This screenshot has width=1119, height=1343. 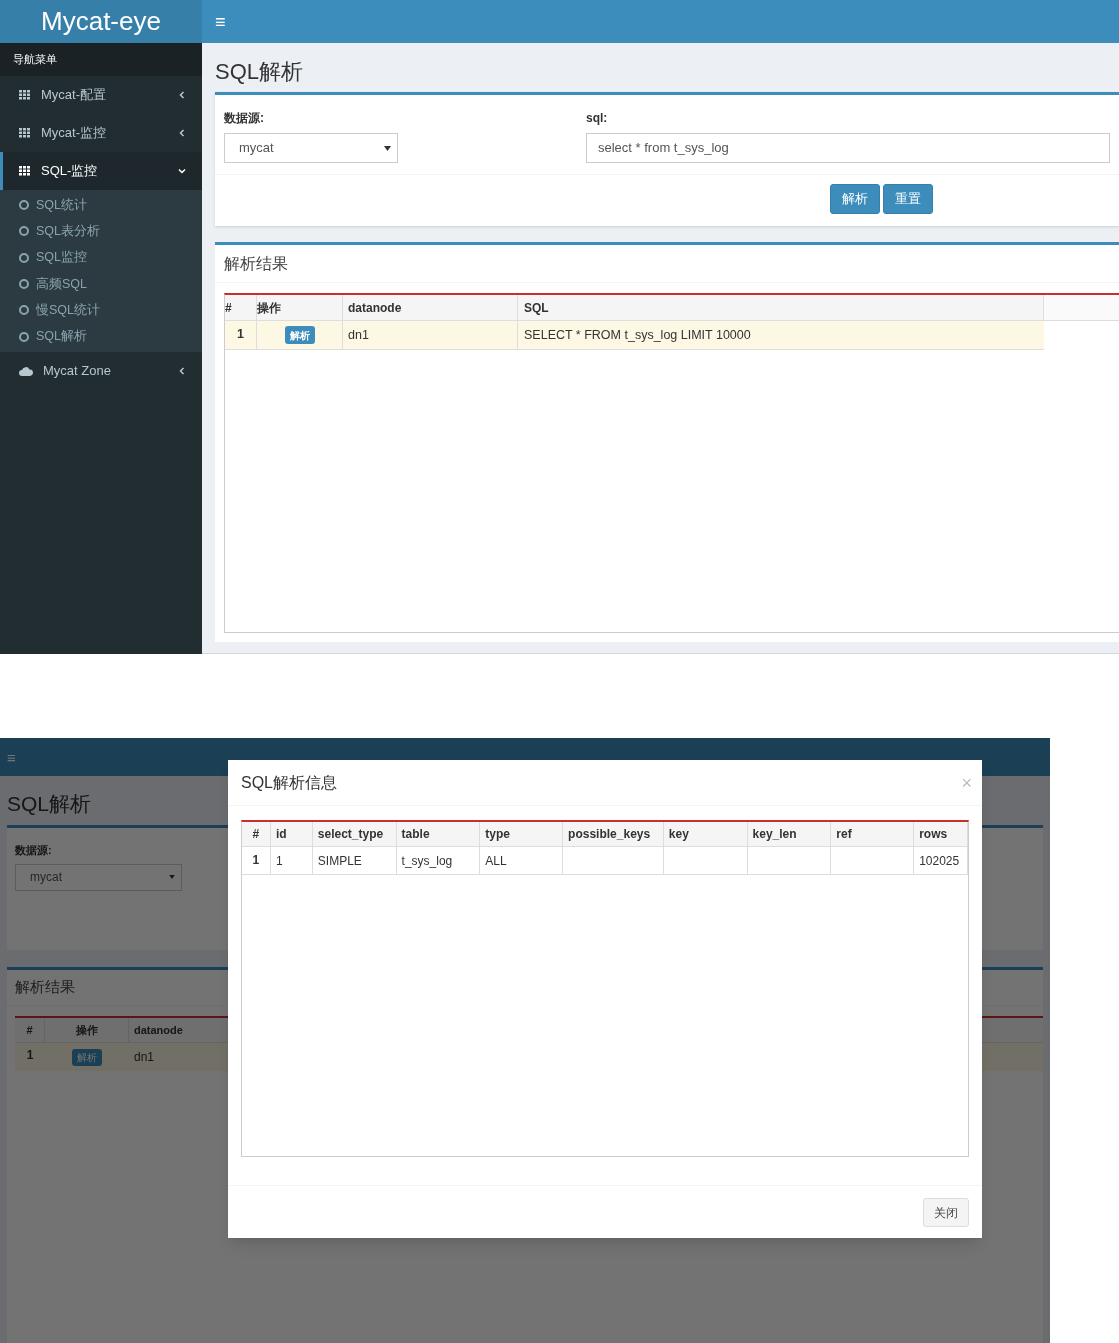 What do you see at coordinates (101, 231) in the screenshot?
I see `submenu-item: SQL表分析` at bounding box center [101, 231].